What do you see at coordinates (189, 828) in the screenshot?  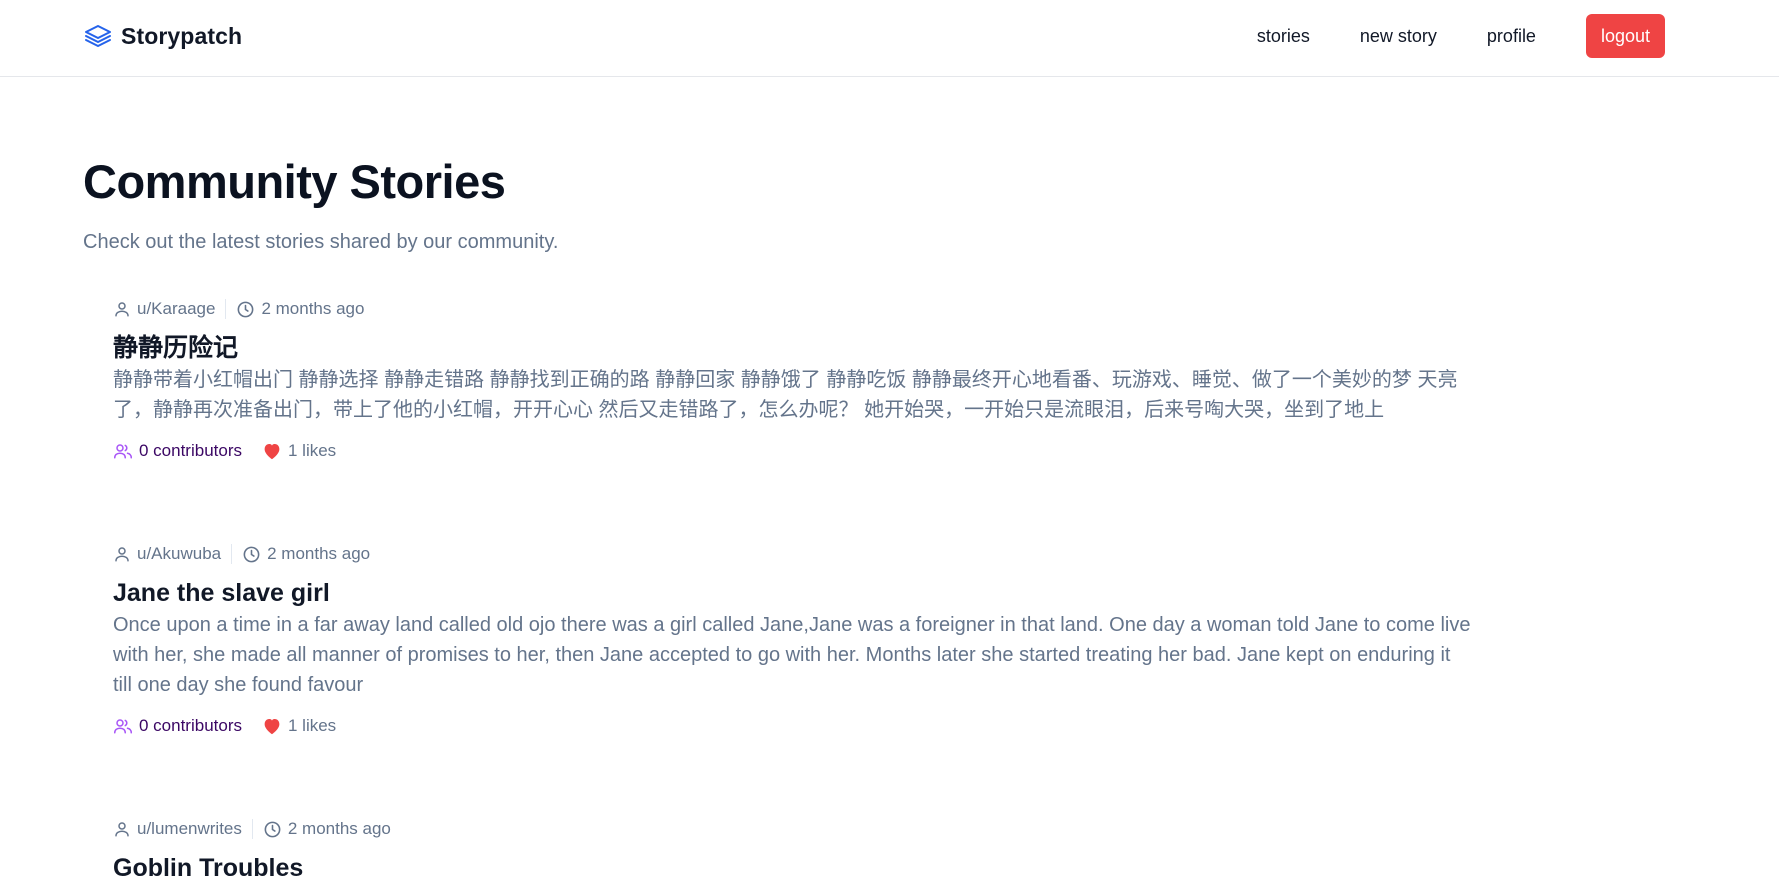 I see `story-author-name: u/lumenwrites` at bounding box center [189, 828].